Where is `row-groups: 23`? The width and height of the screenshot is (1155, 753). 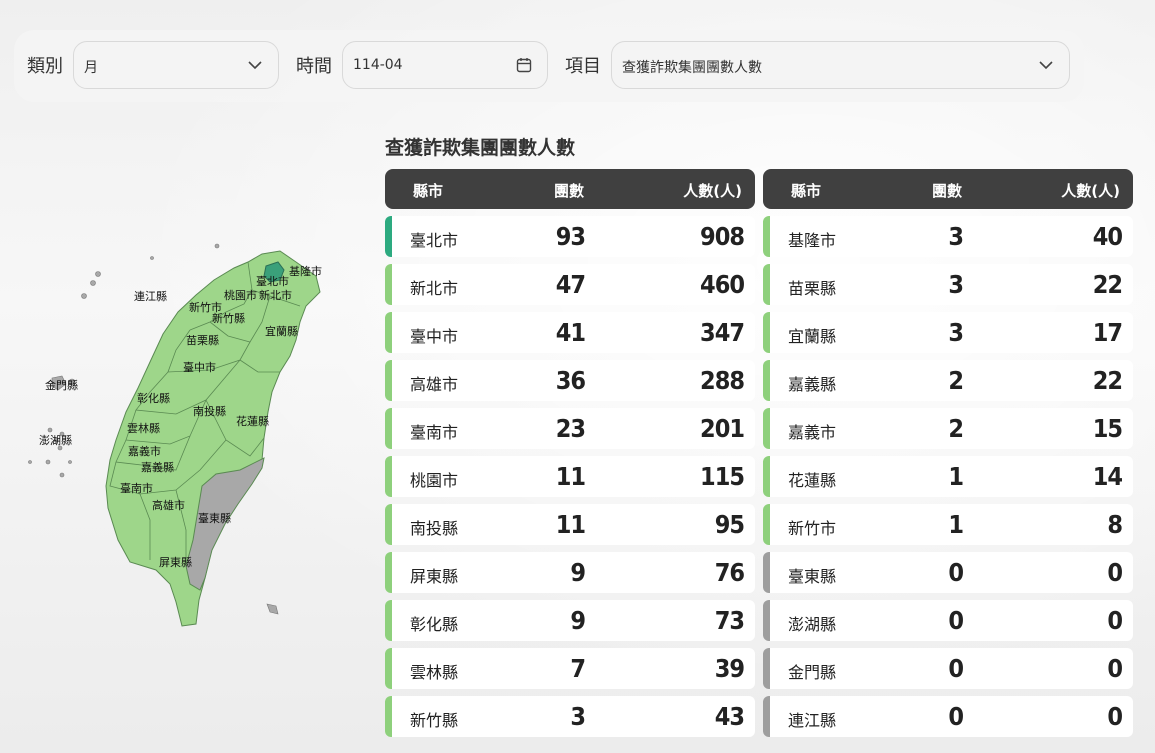
row-groups: 23 is located at coordinates (570, 428).